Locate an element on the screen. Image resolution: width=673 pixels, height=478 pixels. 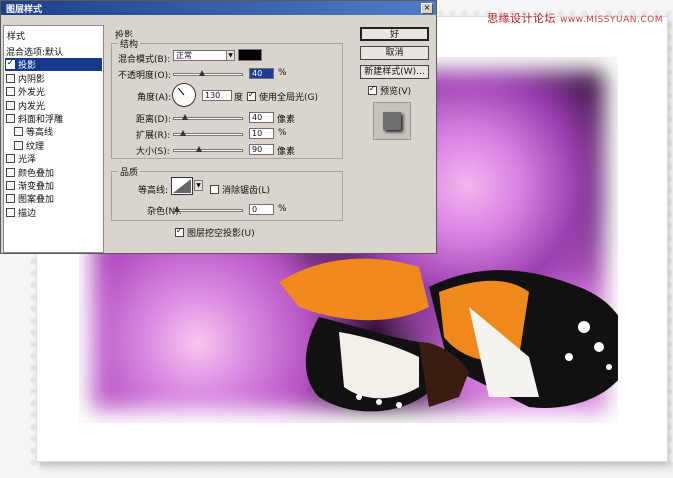
quality-group is located at coordinates (227, 196).